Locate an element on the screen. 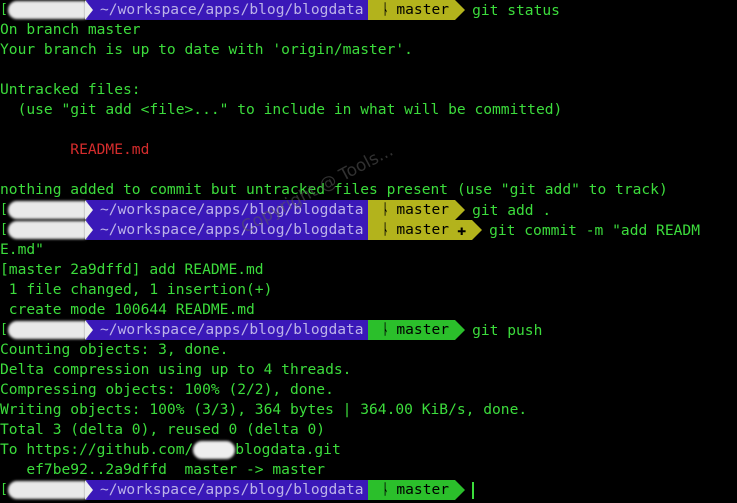  text-cursor is located at coordinates (473, 490).